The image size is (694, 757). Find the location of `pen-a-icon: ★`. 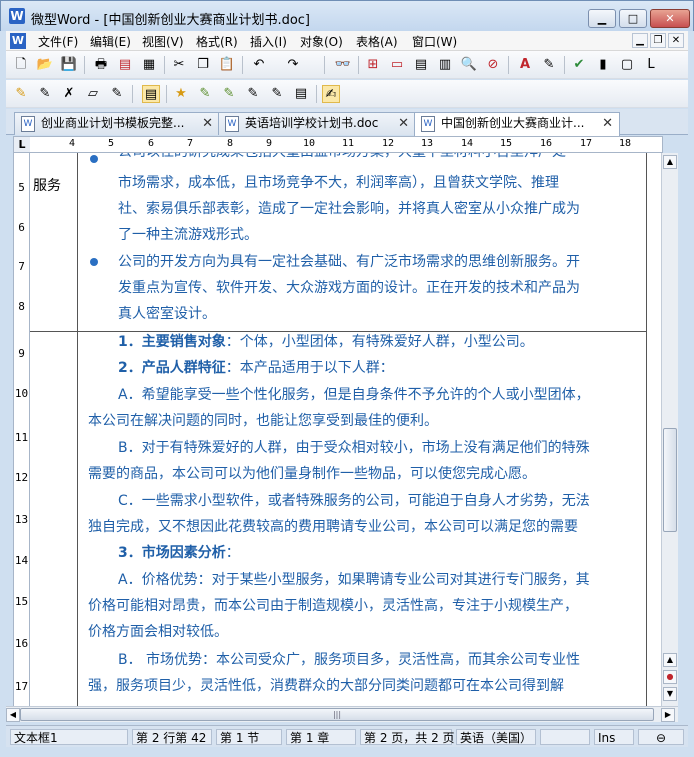

pen-a-icon: ★ is located at coordinates (181, 94).